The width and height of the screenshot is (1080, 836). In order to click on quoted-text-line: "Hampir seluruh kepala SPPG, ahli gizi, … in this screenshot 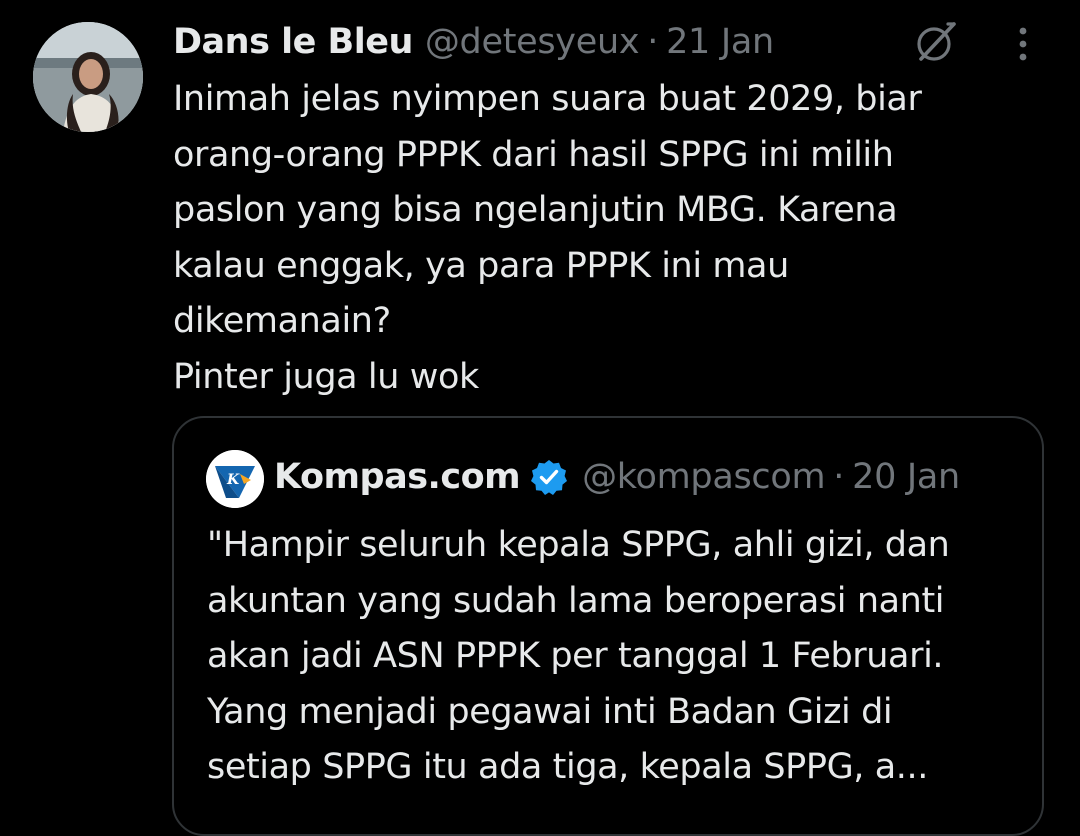, I will do `click(578, 545)`.